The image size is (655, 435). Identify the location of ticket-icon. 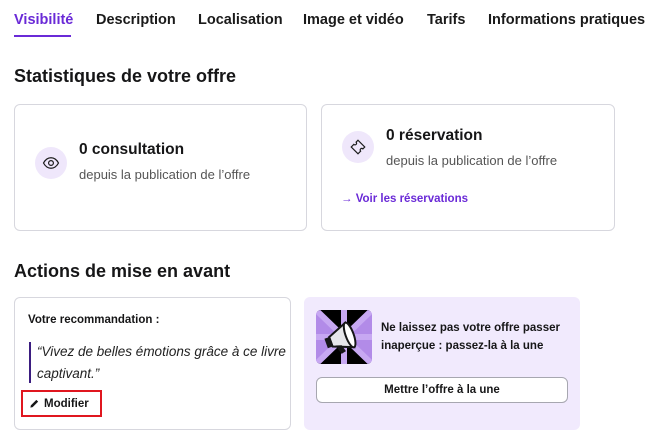
(358, 147).